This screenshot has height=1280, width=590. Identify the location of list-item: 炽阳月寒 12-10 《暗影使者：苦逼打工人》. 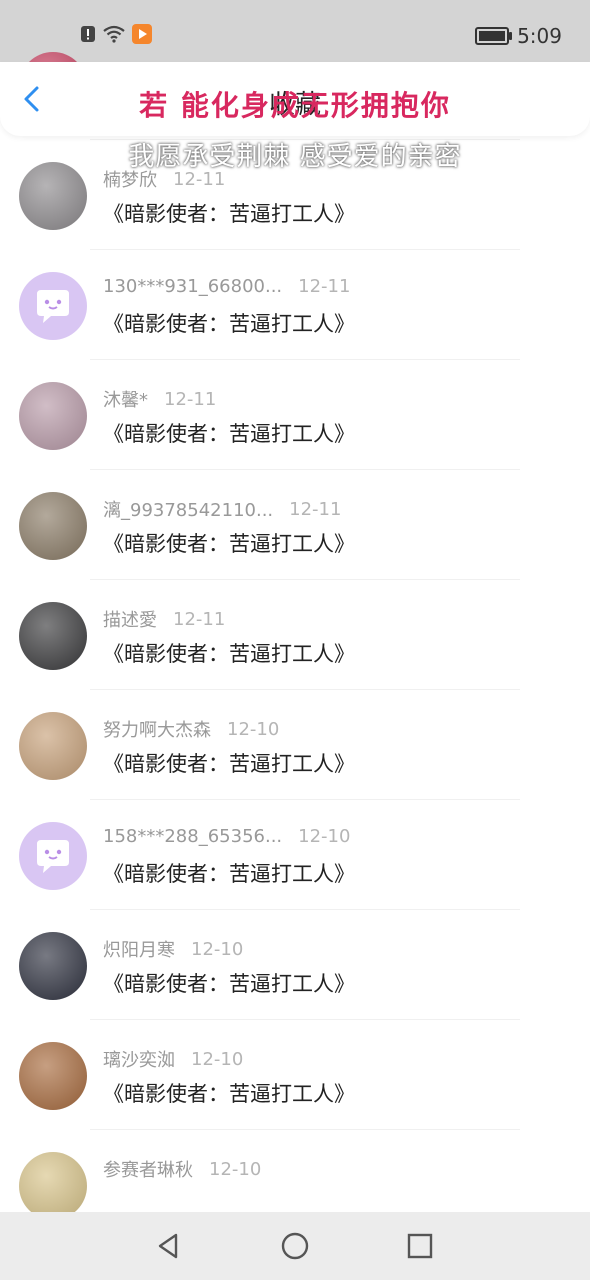
(295, 965).